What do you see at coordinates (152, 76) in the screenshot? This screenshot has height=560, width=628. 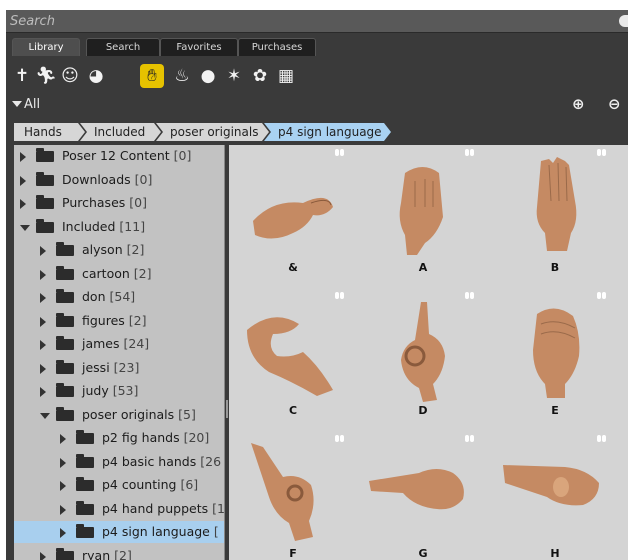 I see `hand-icon: ✋︎` at bounding box center [152, 76].